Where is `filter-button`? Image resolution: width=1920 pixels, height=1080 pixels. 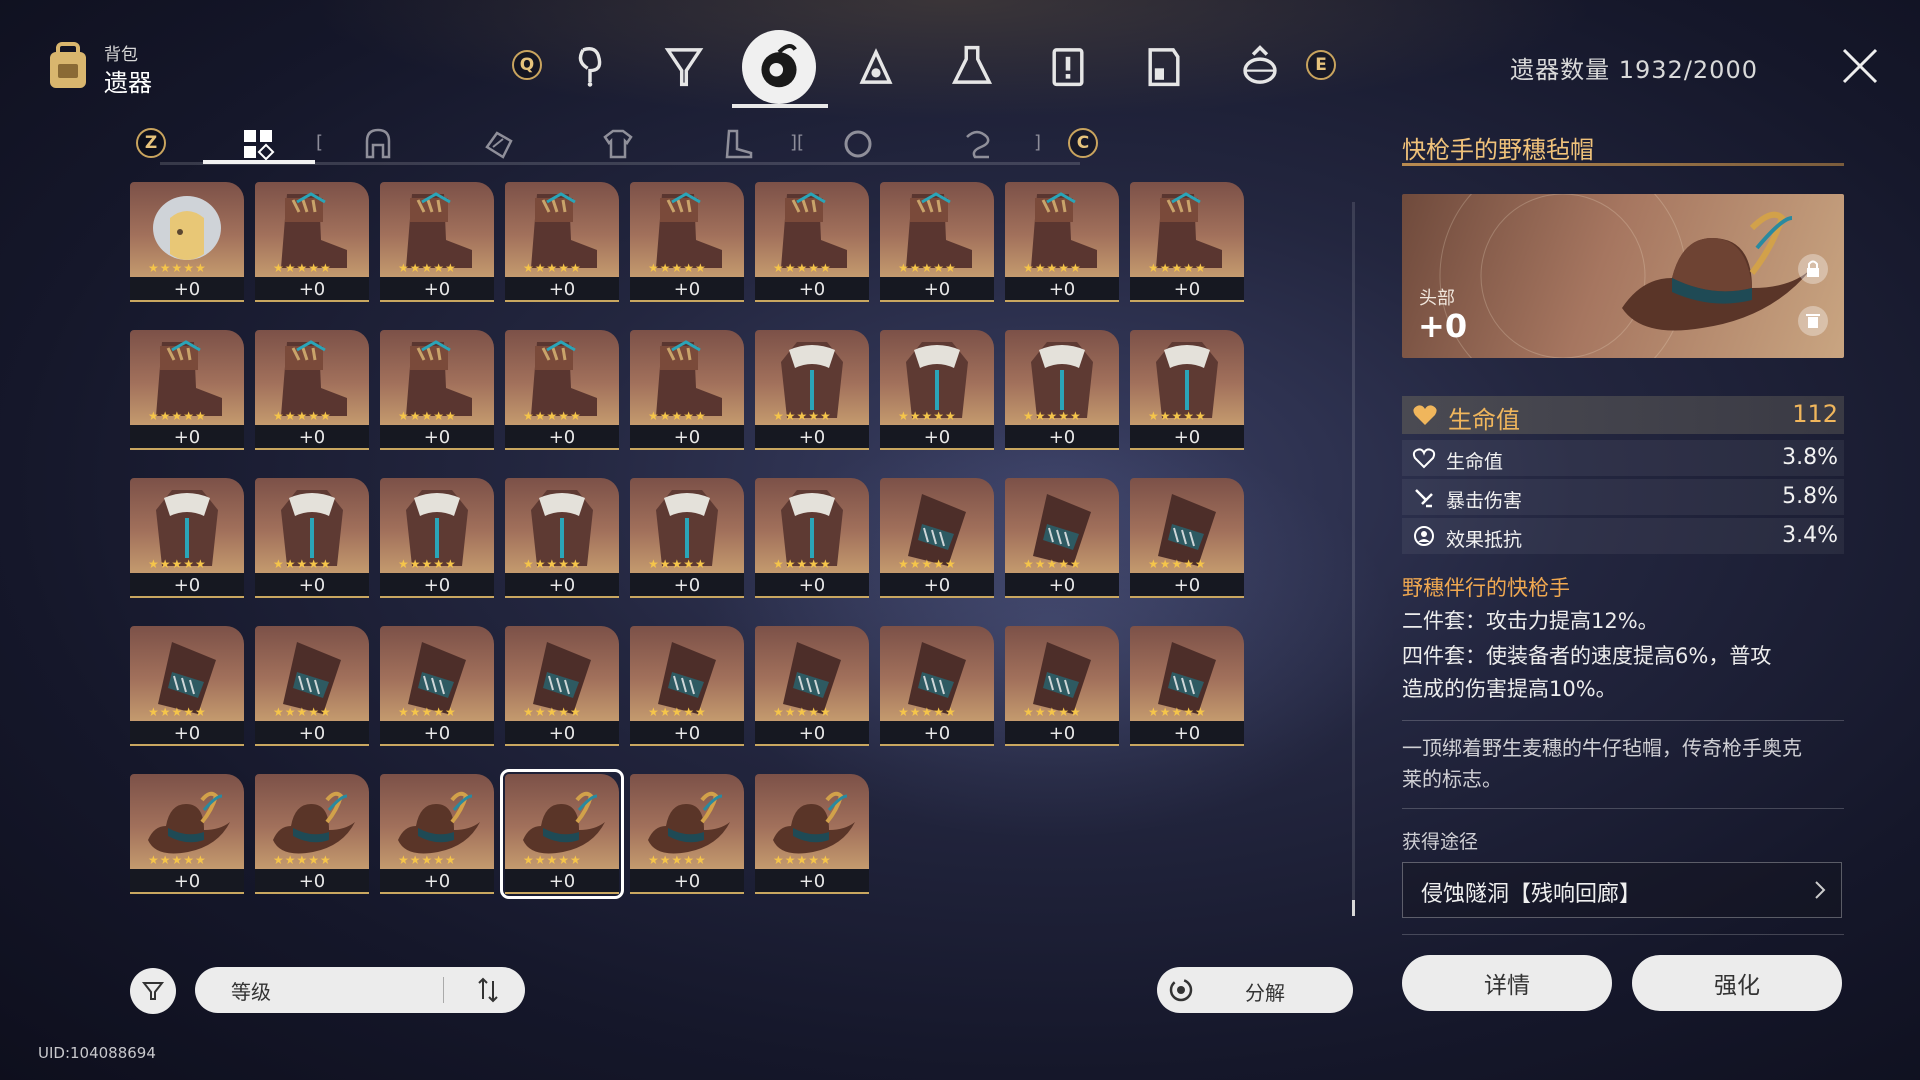
filter-button is located at coordinates (153, 991).